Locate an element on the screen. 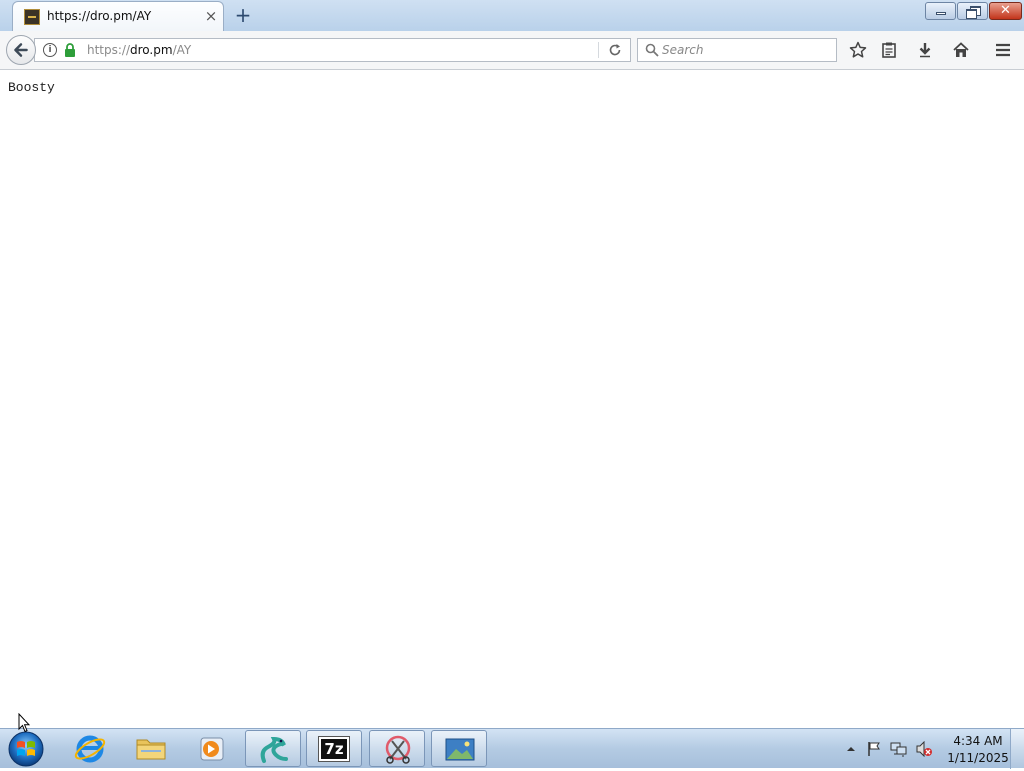 The height and width of the screenshot is (771, 1024). system-tray: 4:34 AM 1/11/2025 is located at coordinates (933, 749).